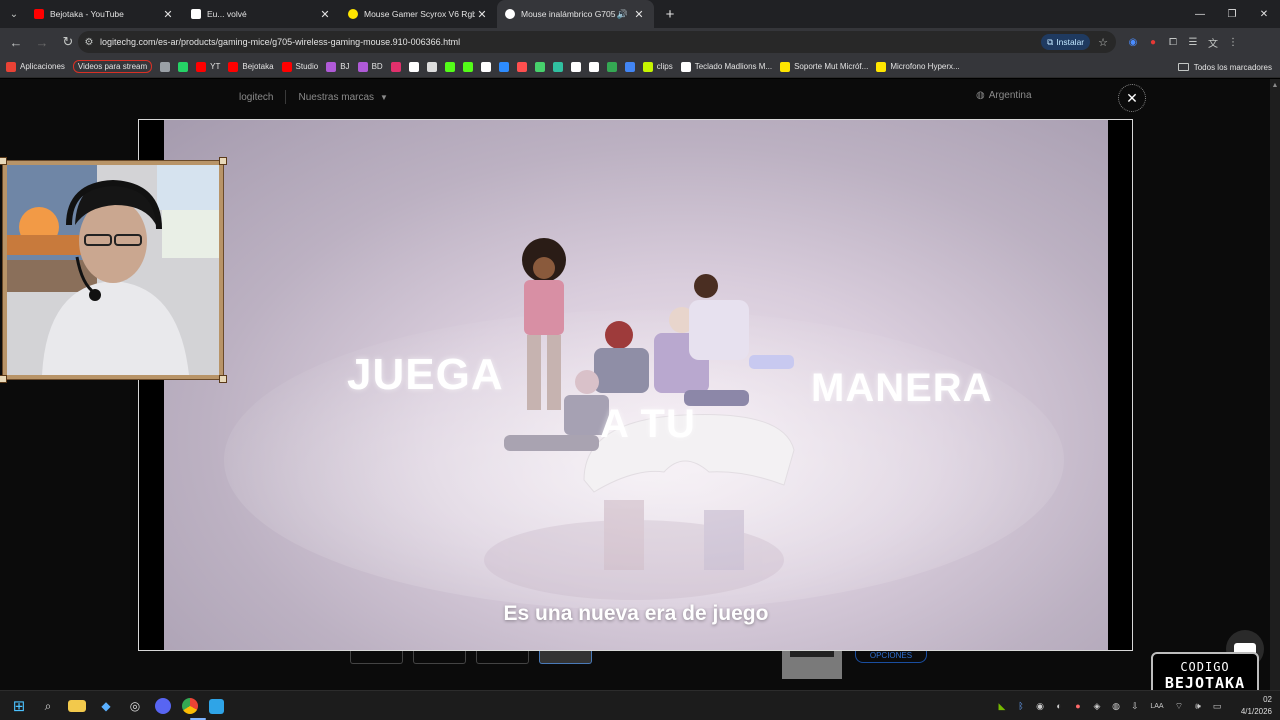 The height and width of the screenshot is (720, 1280). I want to click on bookmark-item: BD, so click(370, 66).